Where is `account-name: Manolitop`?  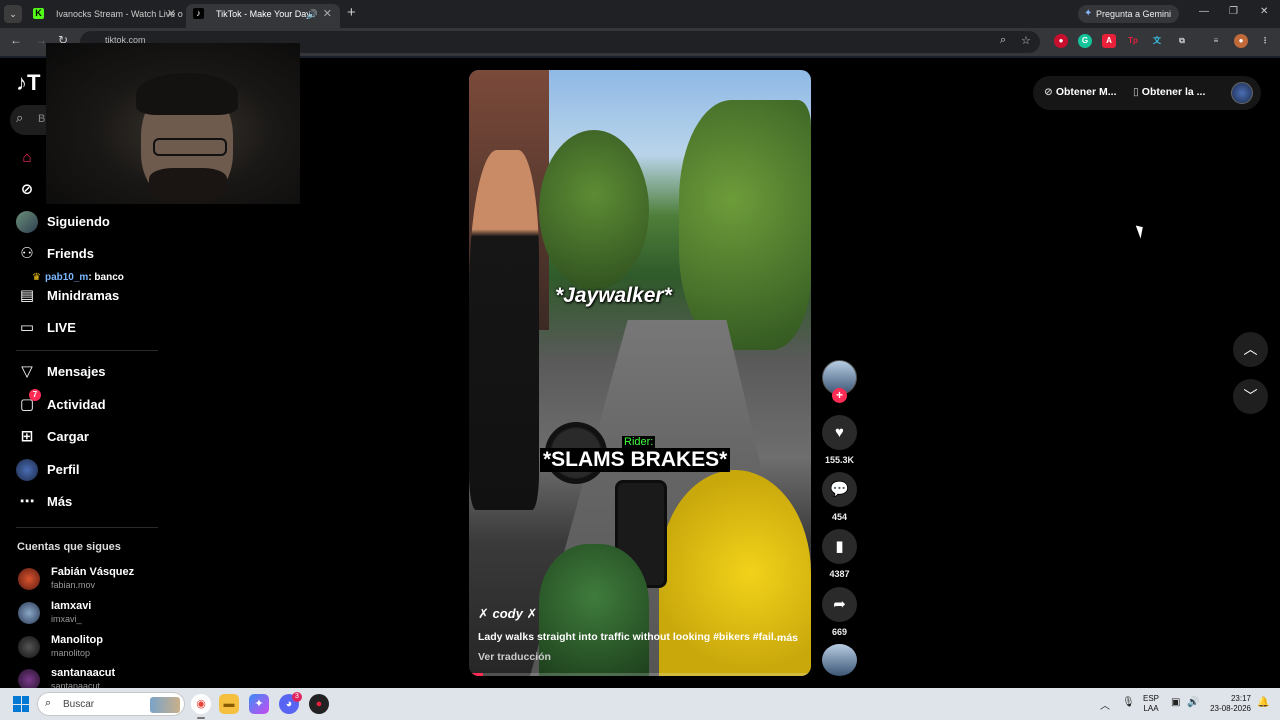
account-name: Manolitop is located at coordinates (77, 640).